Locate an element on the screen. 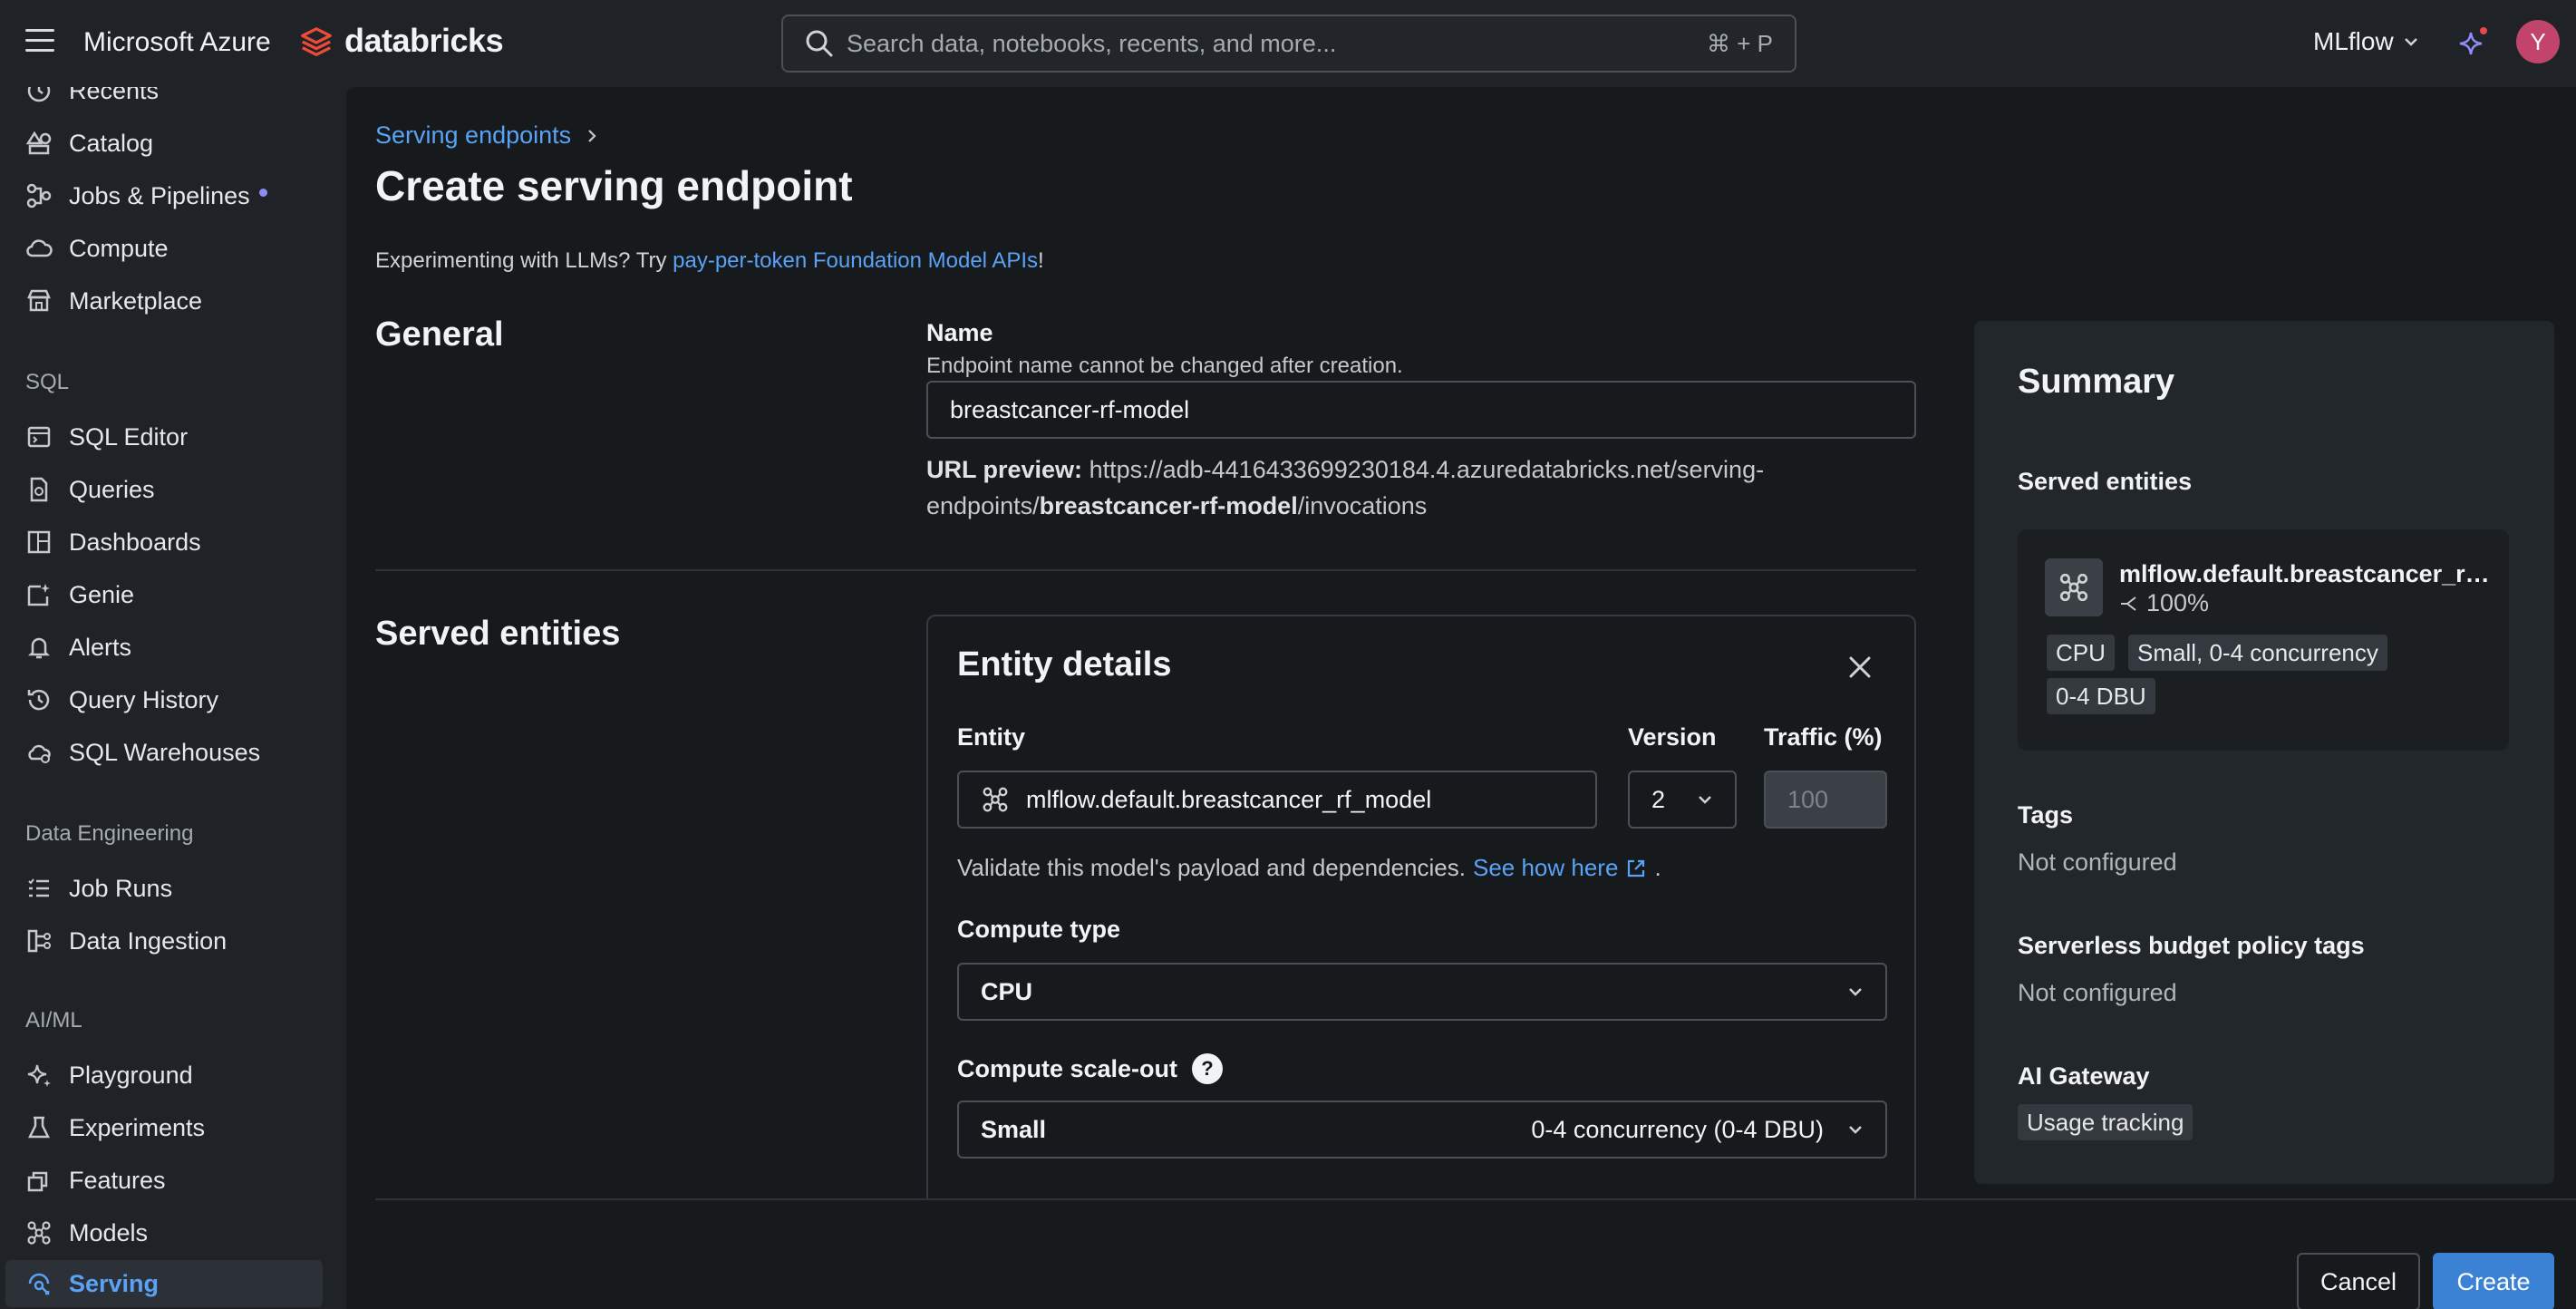 The height and width of the screenshot is (1309, 2576). close-icon is located at coordinates (1859, 667).